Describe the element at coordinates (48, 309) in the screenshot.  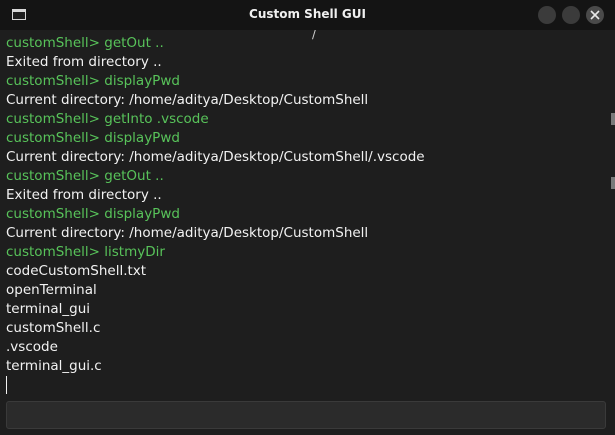
I see `output-line: terminal_gui` at that location.